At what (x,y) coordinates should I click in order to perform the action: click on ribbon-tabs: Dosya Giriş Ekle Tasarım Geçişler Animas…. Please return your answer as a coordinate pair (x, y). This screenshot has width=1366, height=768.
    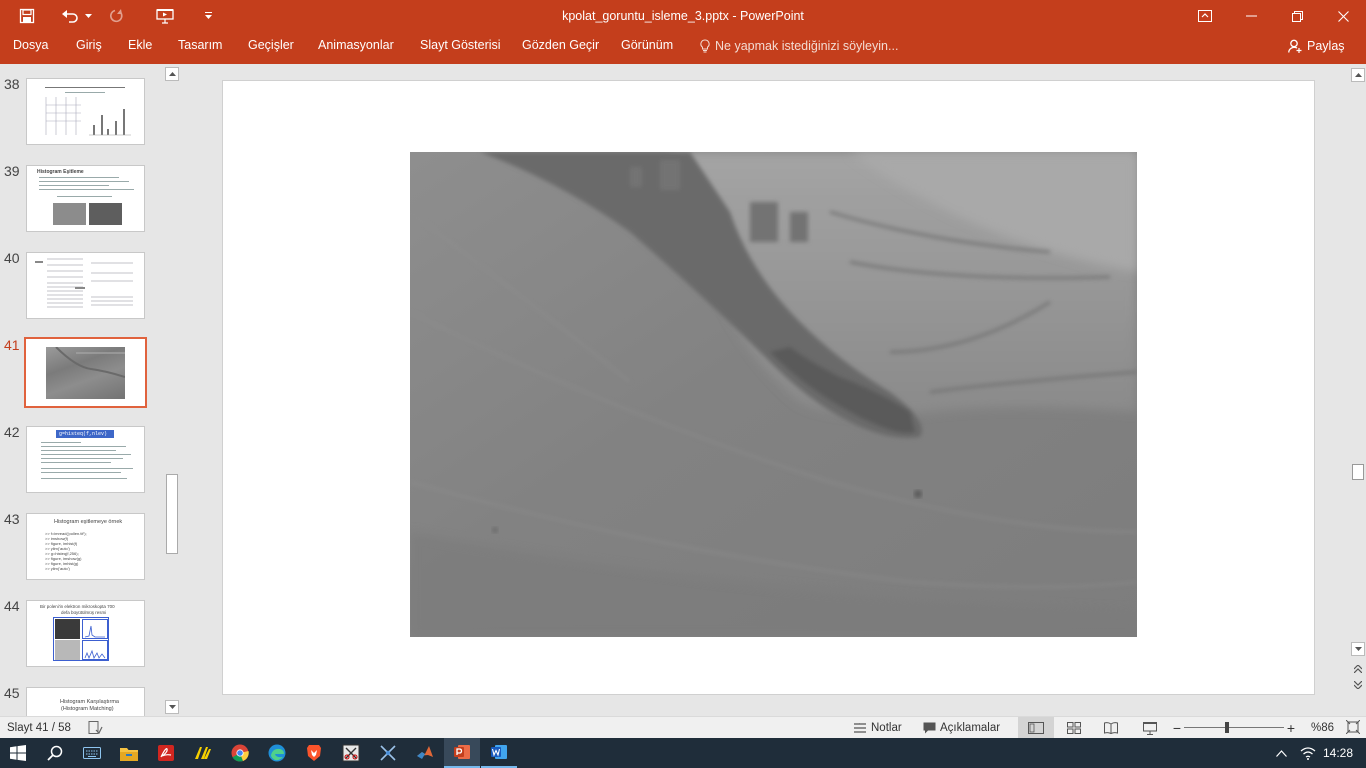
    Looking at the image, I should click on (683, 48).